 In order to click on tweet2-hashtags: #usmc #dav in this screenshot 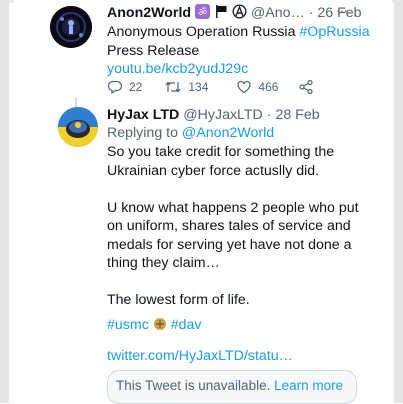, I will do `click(154, 326)`.